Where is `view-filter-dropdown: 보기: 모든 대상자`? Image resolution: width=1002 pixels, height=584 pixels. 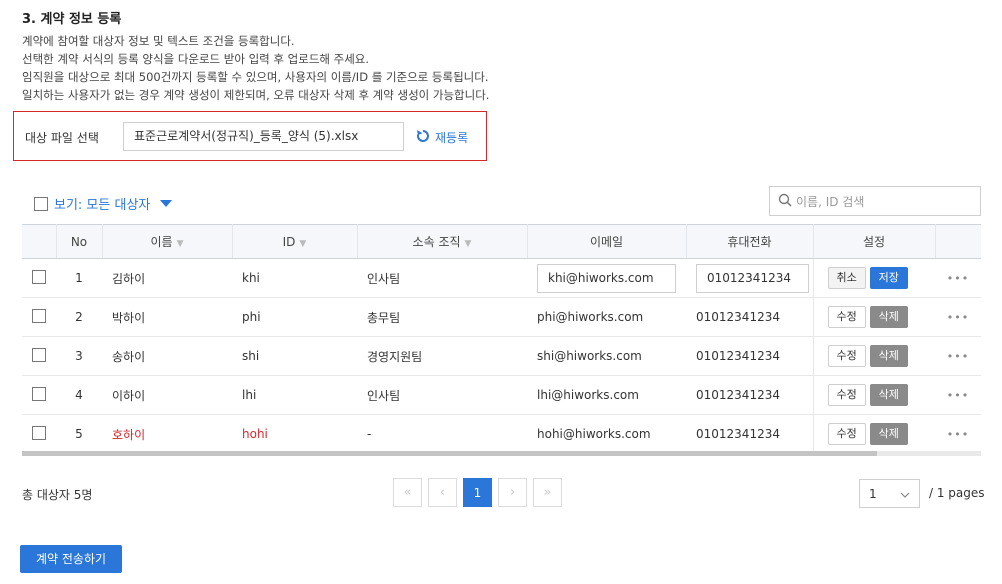
view-filter-dropdown: 보기: 모든 대상자 is located at coordinates (103, 203).